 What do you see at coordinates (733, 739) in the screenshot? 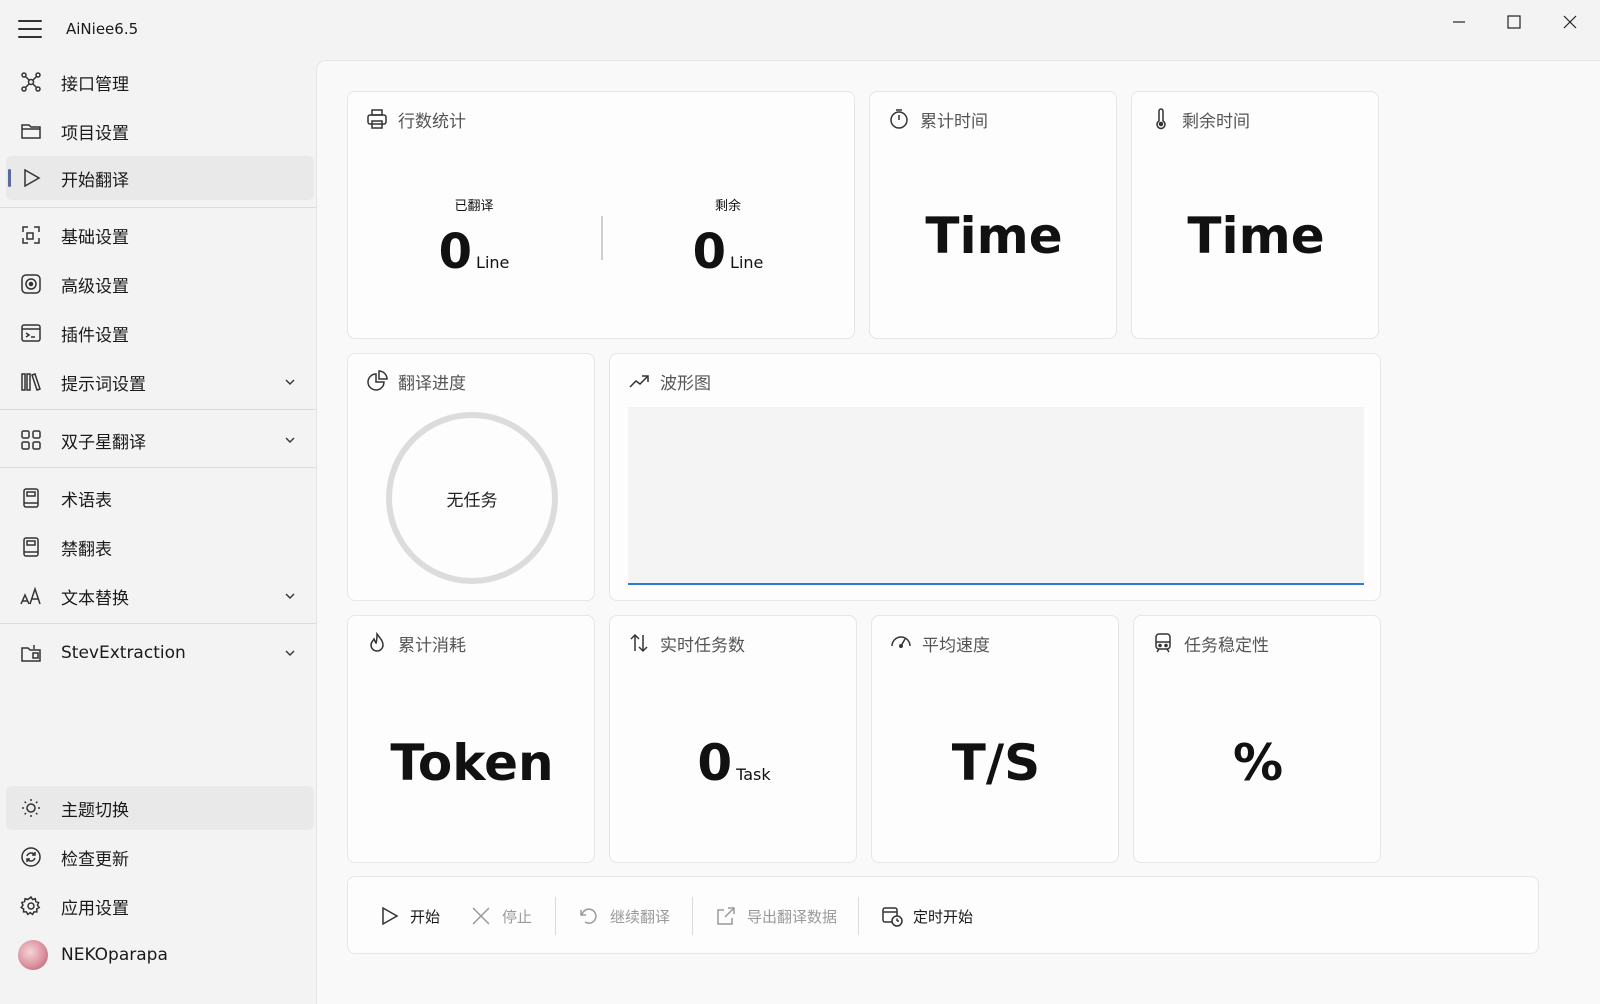
I see `tasks-card: 实时任务数 0 Task` at bounding box center [733, 739].